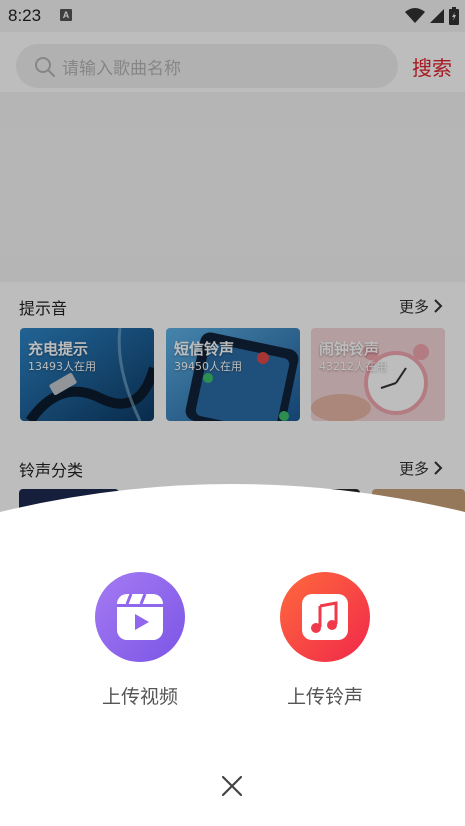 The width and height of the screenshot is (465, 826). I want to click on upload-ringtone-button: 上传铃声, so click(325, 642).